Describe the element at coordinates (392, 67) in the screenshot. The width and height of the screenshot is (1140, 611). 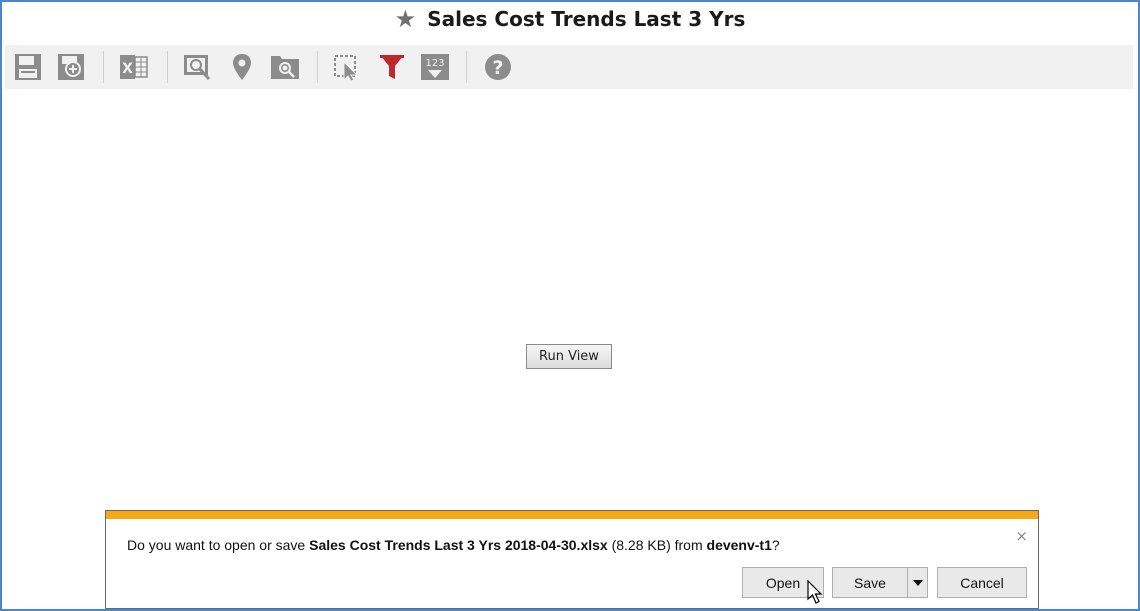
I see `filter-icon` at that location.